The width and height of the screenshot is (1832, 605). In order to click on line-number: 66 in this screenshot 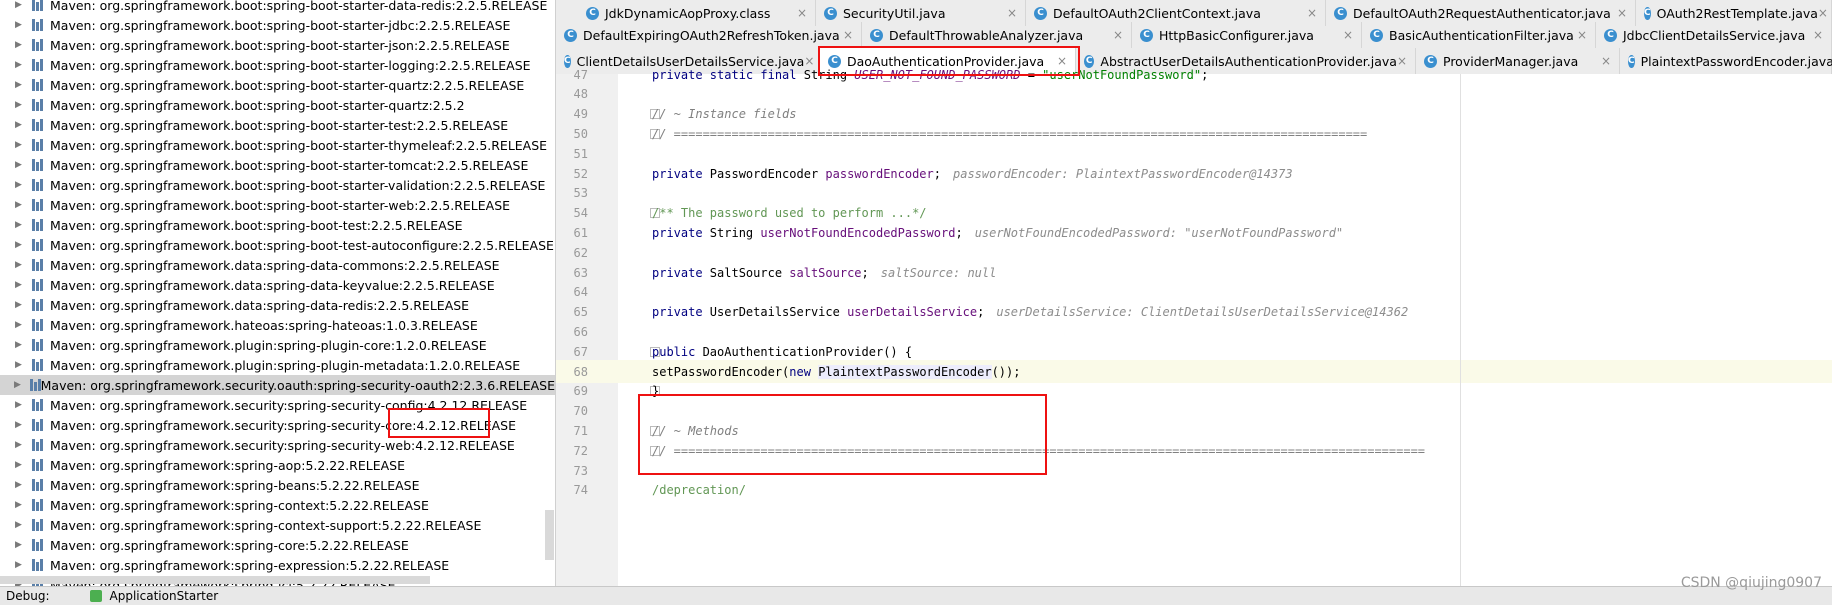, I will do `click(580, 331)`.